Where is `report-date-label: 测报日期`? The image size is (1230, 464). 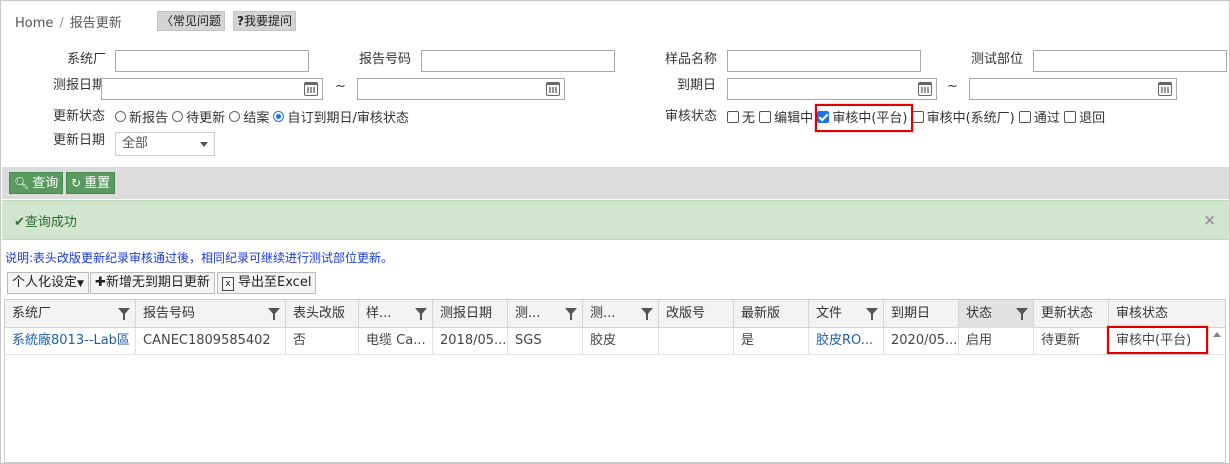
report-date-label: 测报日期 is located at coordinates (79, 85).